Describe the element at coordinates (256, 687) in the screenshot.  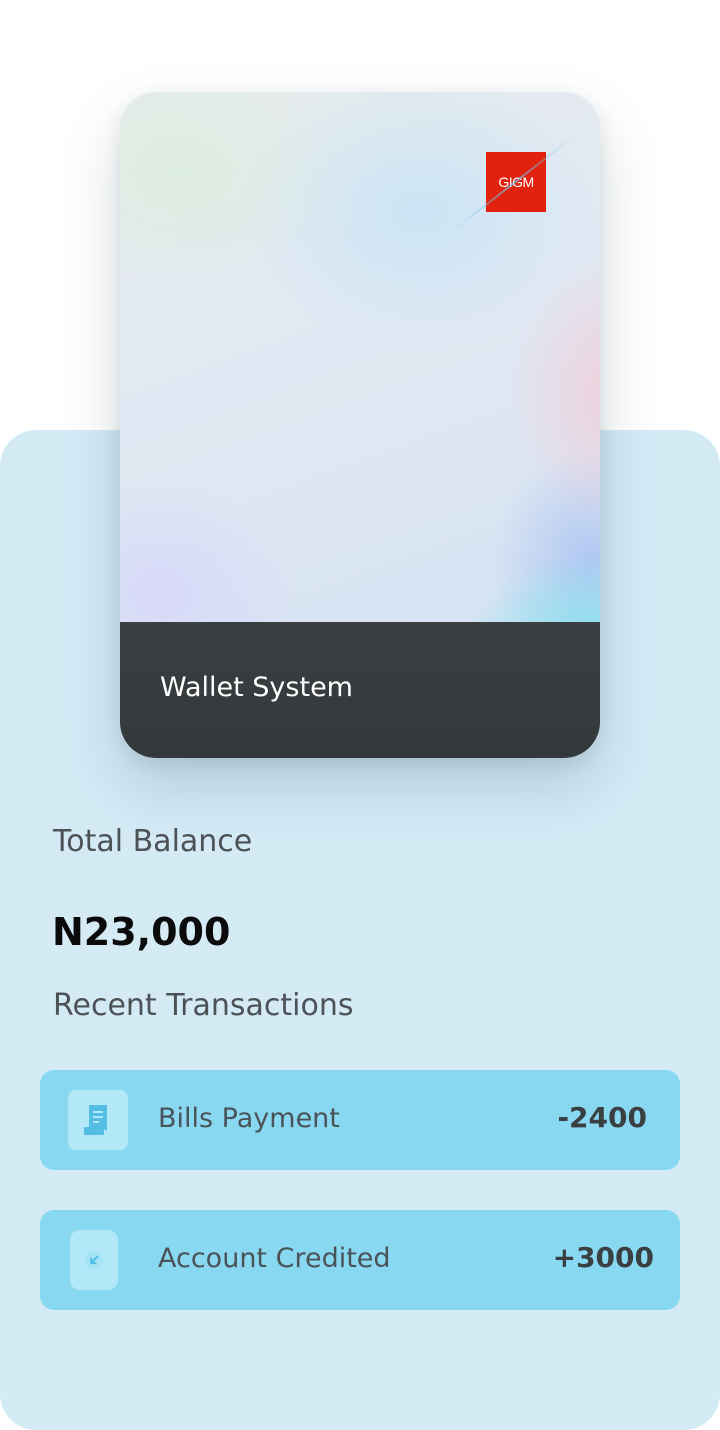
I see `card-title: Wallet System` at that location.